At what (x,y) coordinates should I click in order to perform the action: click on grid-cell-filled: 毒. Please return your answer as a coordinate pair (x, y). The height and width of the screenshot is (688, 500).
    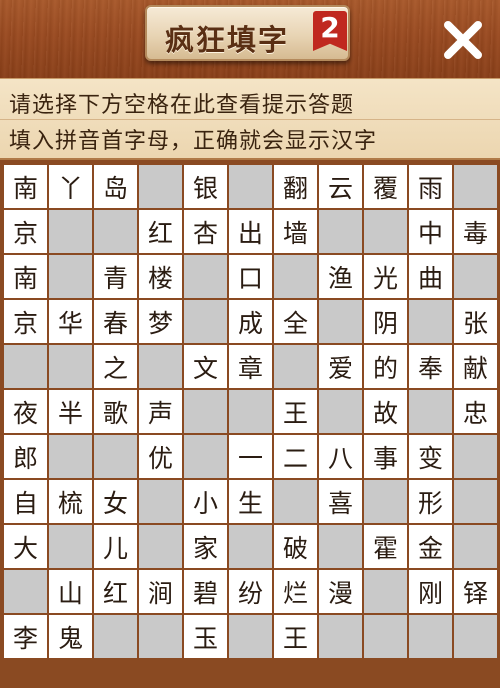
    Looking at the image, I should click on (475, 231).